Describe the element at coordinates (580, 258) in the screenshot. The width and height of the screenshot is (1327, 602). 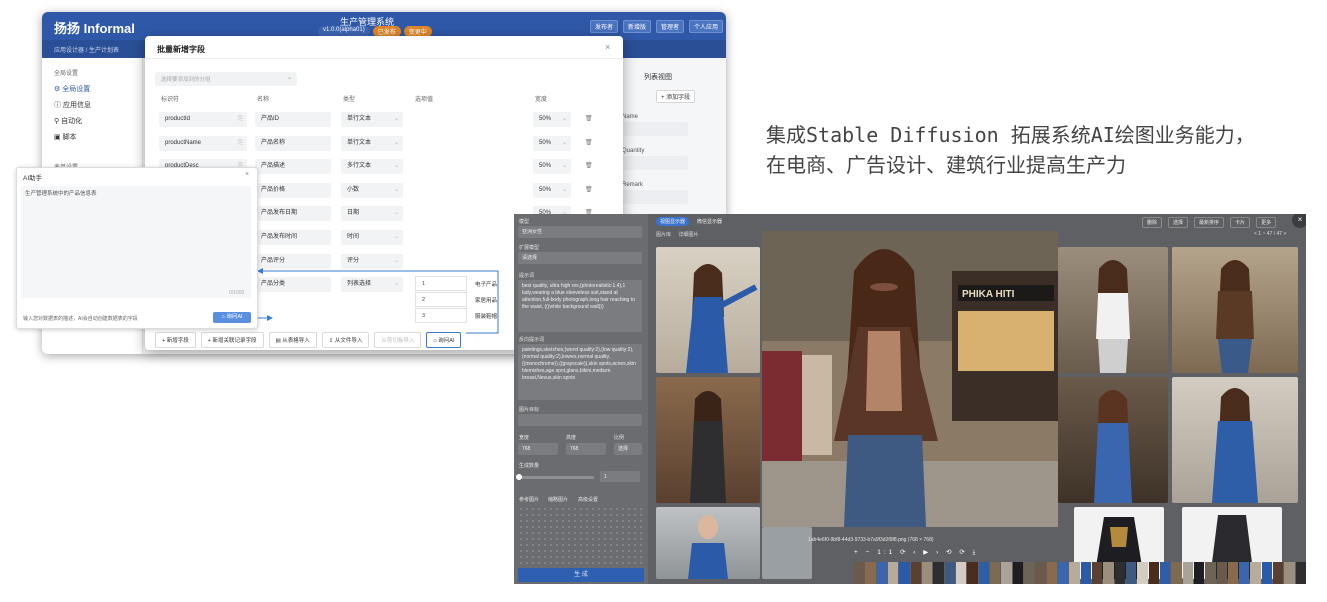
I see `ext-model-select: 请选择` at that location.